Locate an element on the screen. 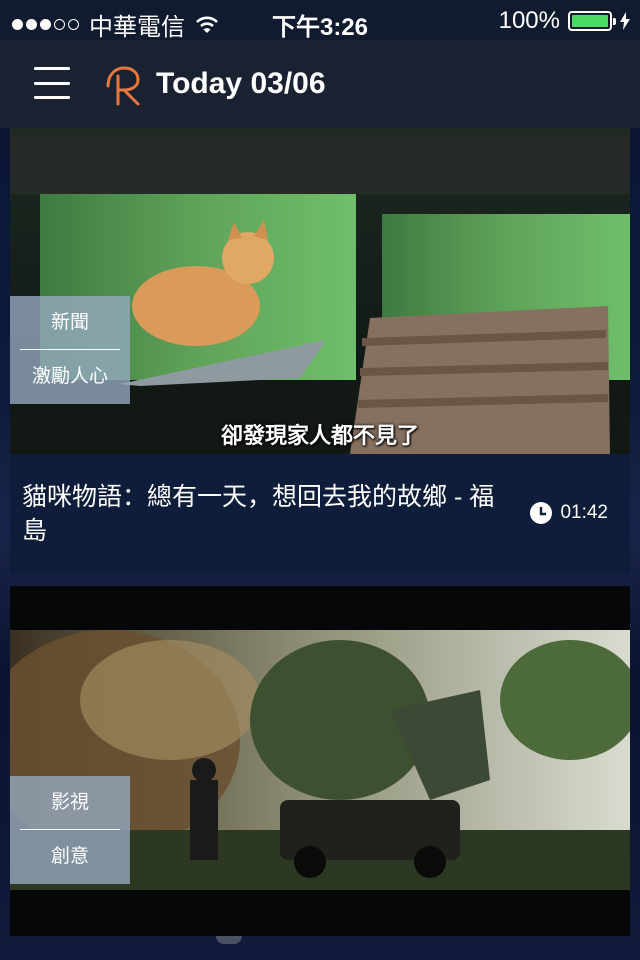 The width and height of the screenshot is (640, 960). category-tags: 影視 創意 is located at coordinates (70, 830).